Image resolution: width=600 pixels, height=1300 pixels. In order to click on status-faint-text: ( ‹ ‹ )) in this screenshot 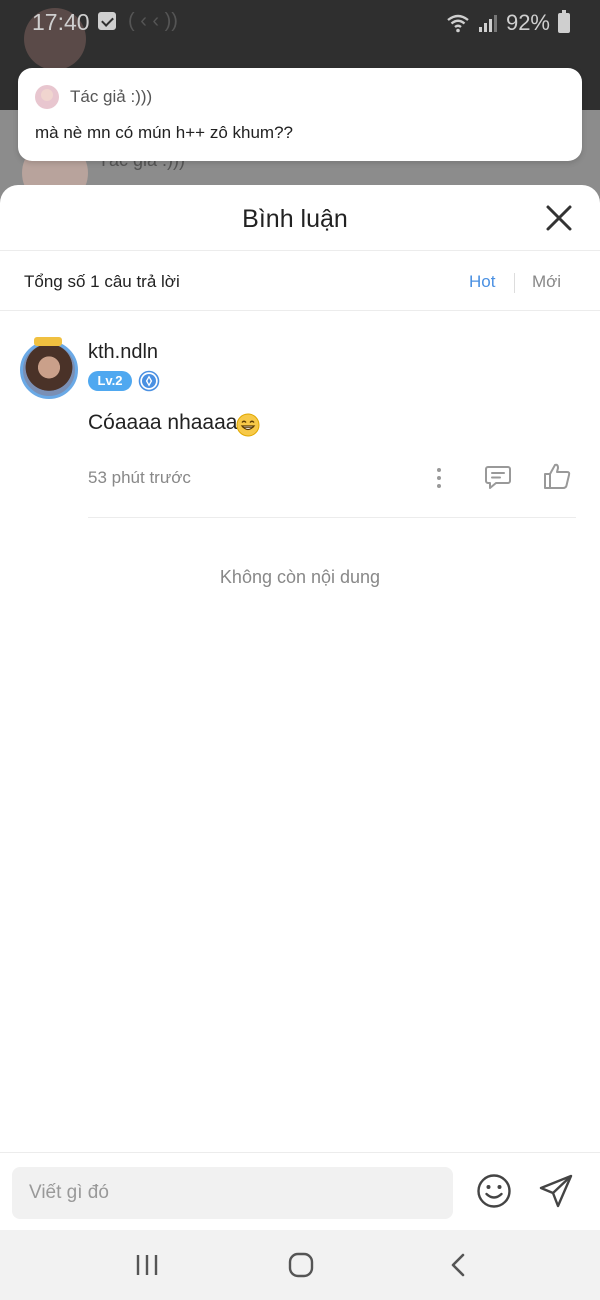, I will do `click(153, 21)`.